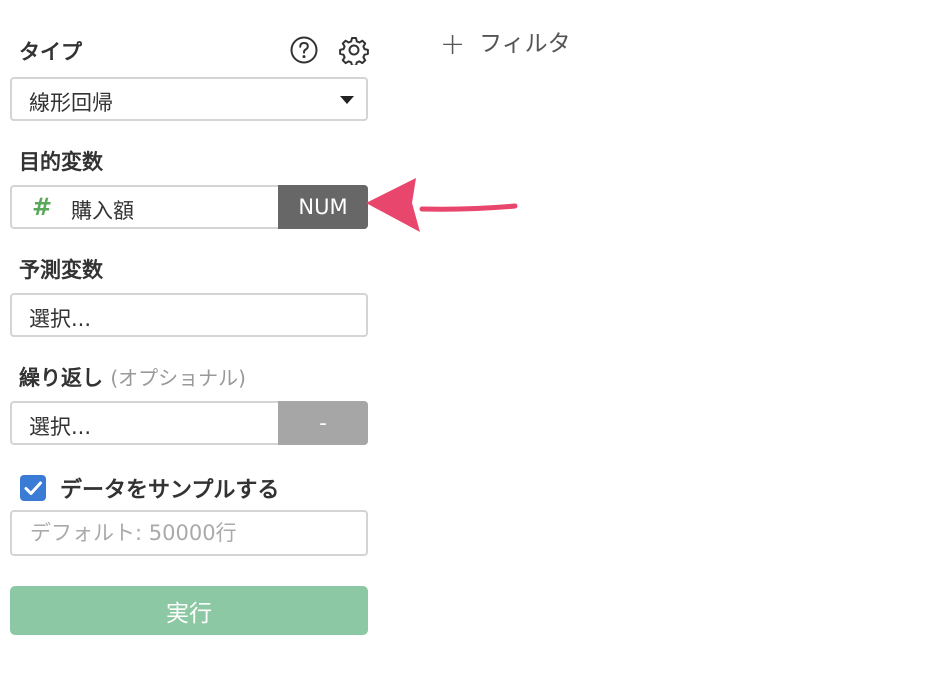  What do you see at coordinates (323, 423) in the screenshot?
I see `repeat-type-tag: -` at bounding box center [323, 423].